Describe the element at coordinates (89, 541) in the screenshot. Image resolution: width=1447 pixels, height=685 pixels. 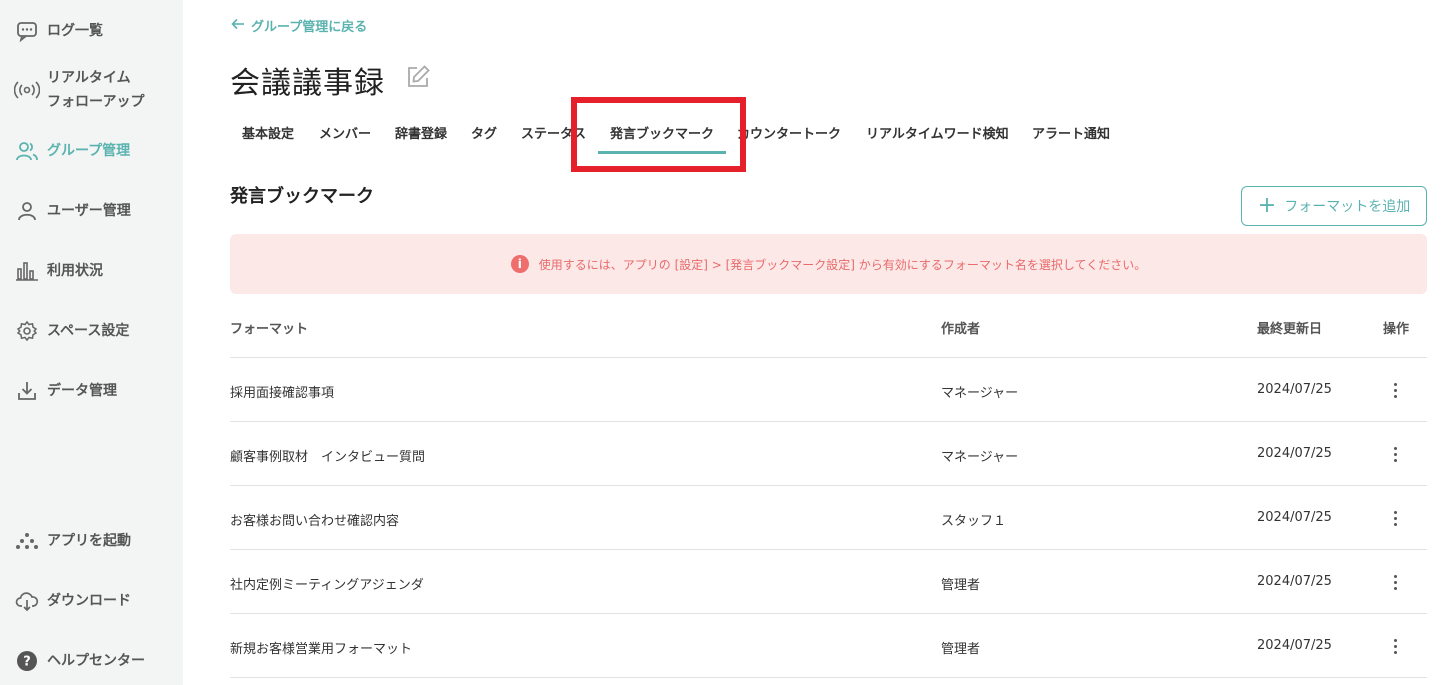
I see `sidebar-item-label: アプリを起動` at that location.